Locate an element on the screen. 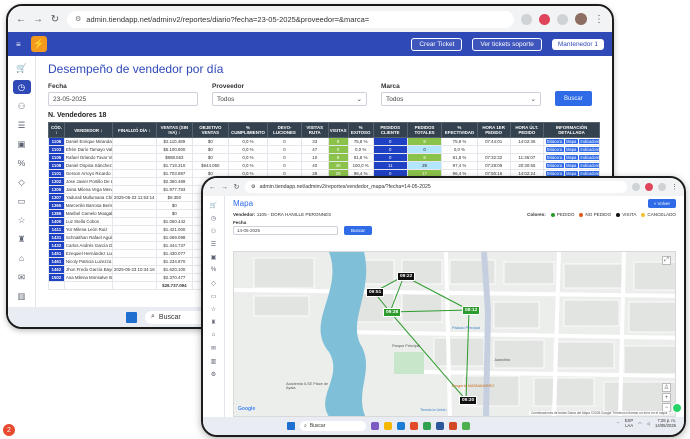 Image resolution: width=690 pixels, height=439 pixels. column-header: VENTAS (SIN IVA) ↕ is located at coordinates (174, 130).